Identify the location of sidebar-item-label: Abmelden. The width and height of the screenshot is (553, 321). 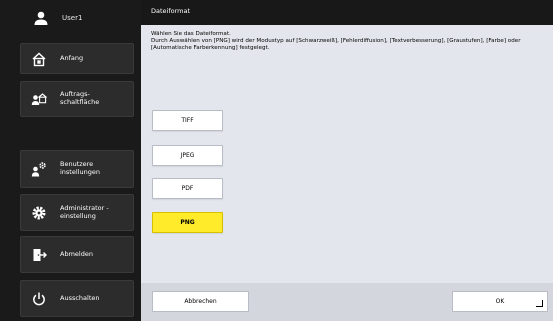
(76, 253).